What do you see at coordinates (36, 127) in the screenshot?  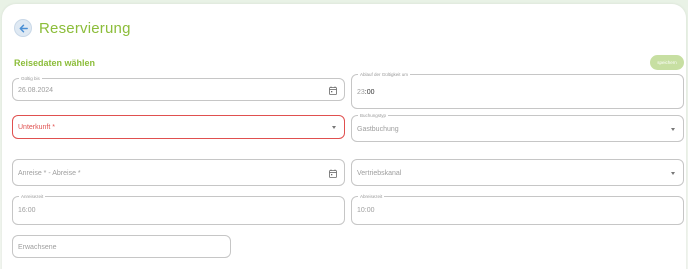 I see `accommodation-placeholder: Unterkunft *` at bounding box center [36, 127].